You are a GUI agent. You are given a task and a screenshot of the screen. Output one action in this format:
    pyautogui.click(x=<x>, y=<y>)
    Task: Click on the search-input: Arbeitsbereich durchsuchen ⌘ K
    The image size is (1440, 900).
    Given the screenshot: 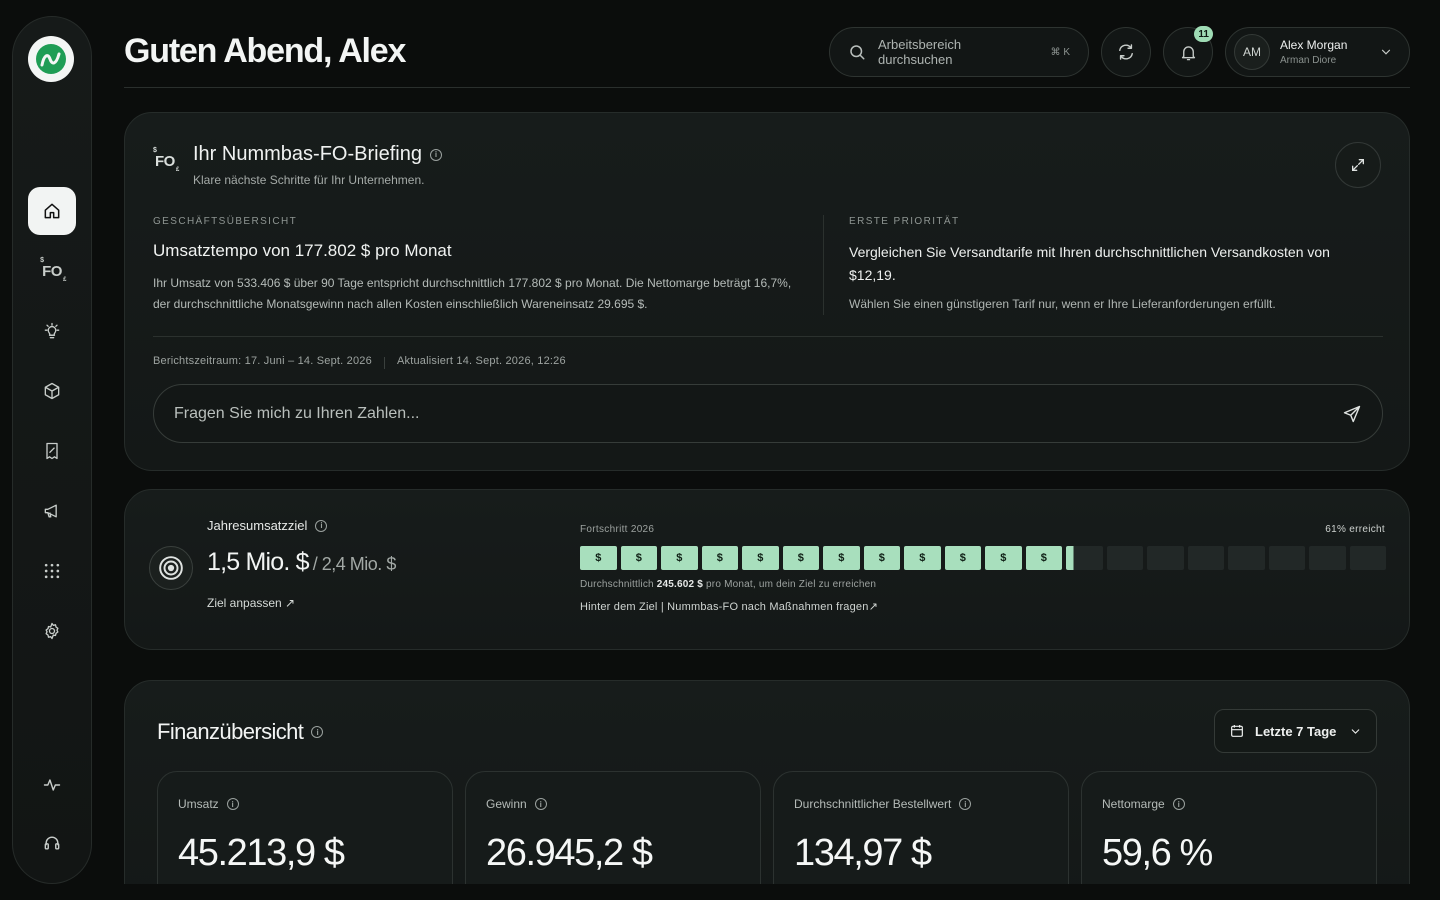 What is the action you would take?
    pyautogui.click(x=959, y=52)
    